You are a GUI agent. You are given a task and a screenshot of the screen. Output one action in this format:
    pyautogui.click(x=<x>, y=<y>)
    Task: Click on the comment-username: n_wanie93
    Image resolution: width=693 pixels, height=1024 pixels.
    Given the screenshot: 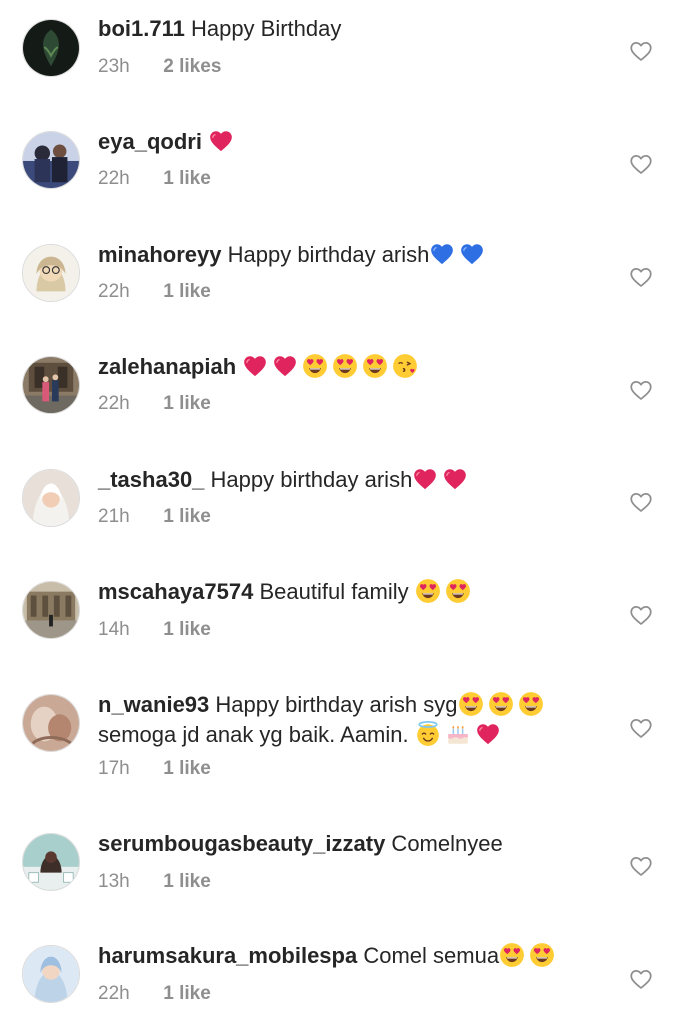 What is the action you would take?
    pyautogui.click(x=153, y=704)
    